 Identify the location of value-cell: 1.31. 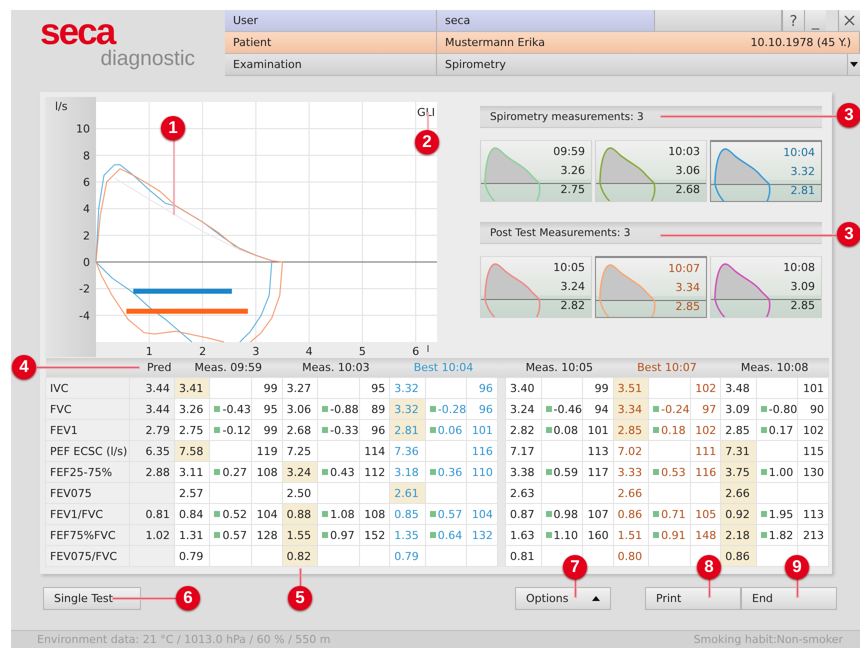
(192, 535).